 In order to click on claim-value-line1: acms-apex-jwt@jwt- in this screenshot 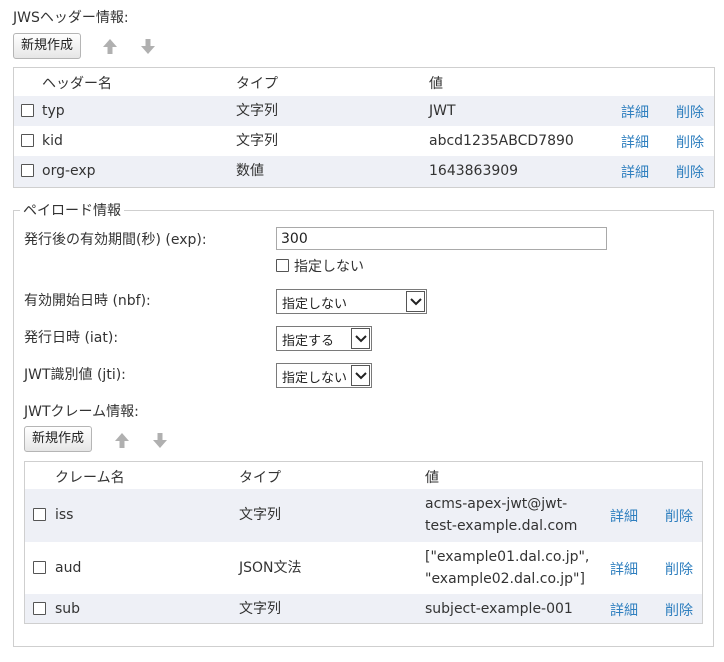, I will do `click(496, 504)`.